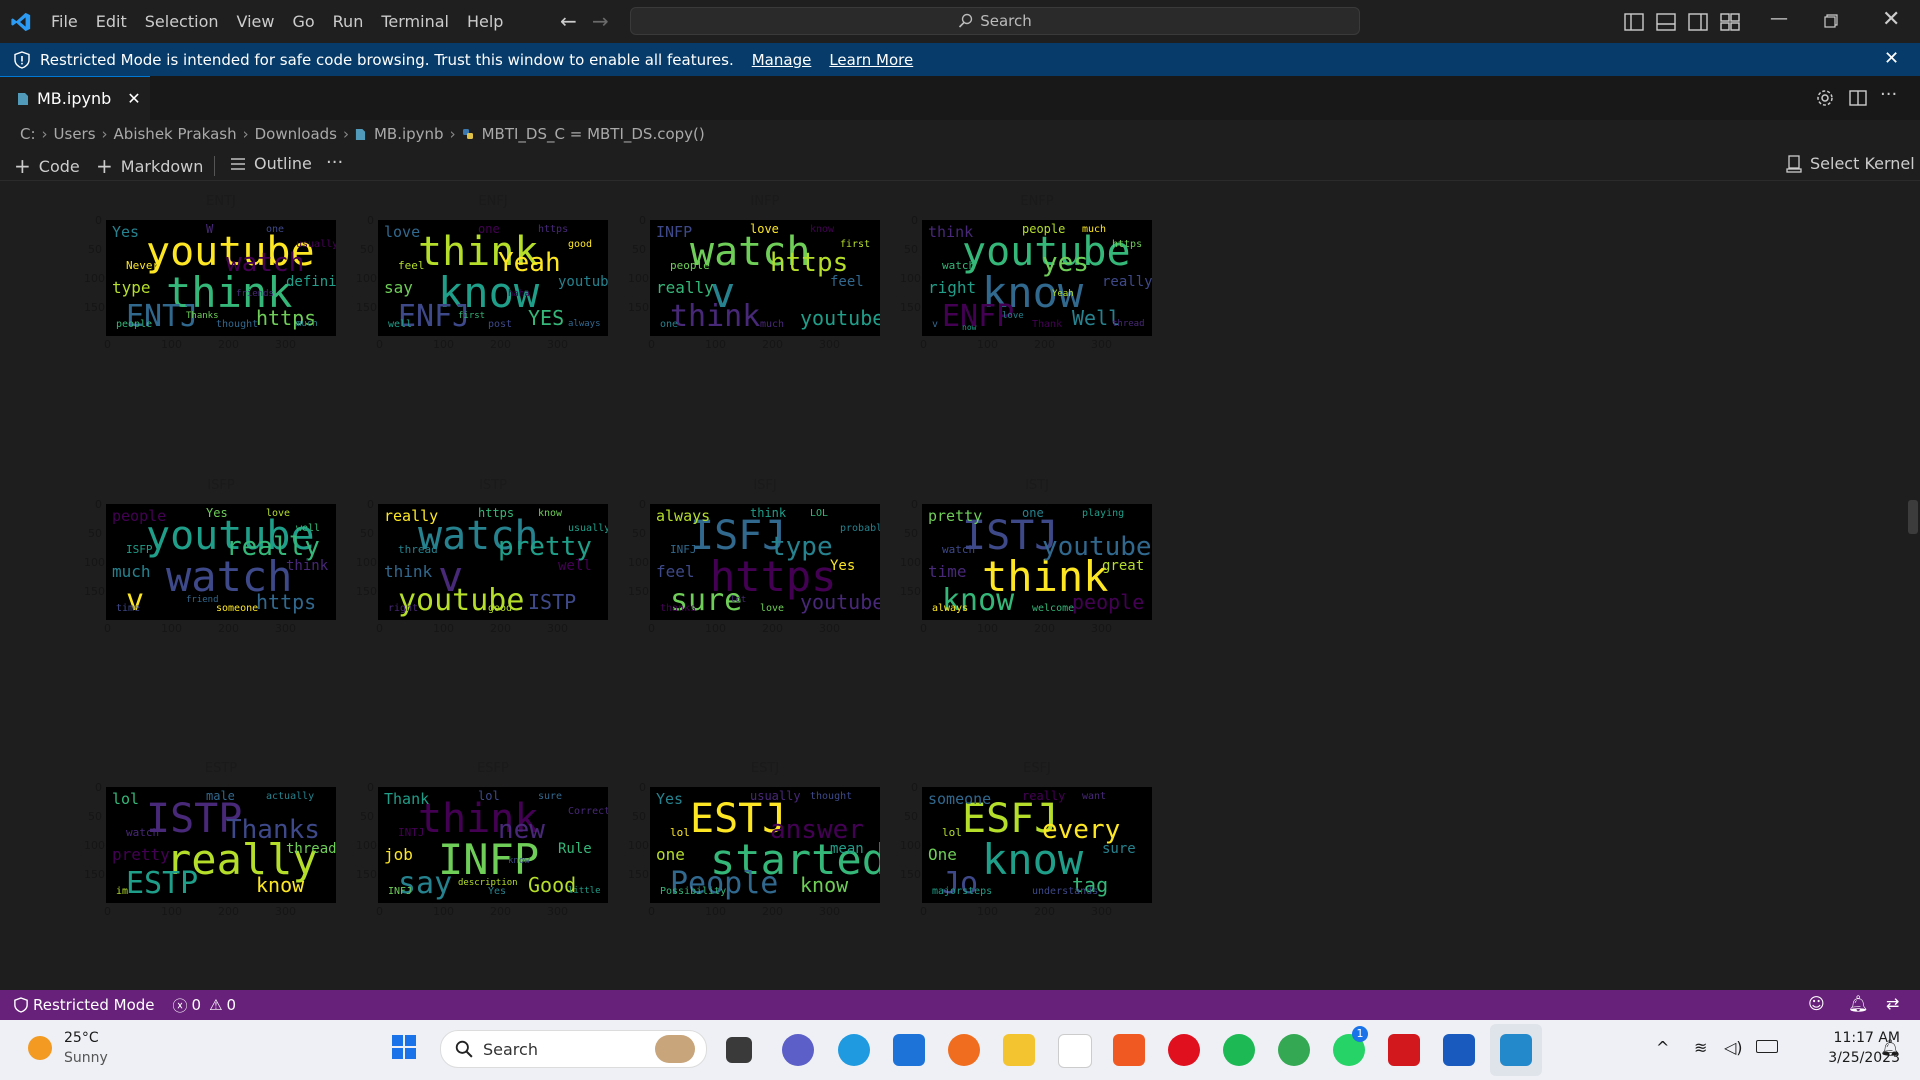 This screenshot has height=1080, width=1920. Describe the element at coordinates (1239, 1050) in the screenshot. I see `spotify-icon` at that location.